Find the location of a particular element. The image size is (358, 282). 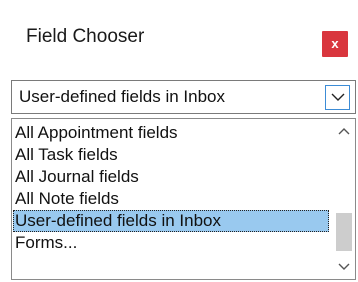

close-button: x is located at coordinates (335, 44).